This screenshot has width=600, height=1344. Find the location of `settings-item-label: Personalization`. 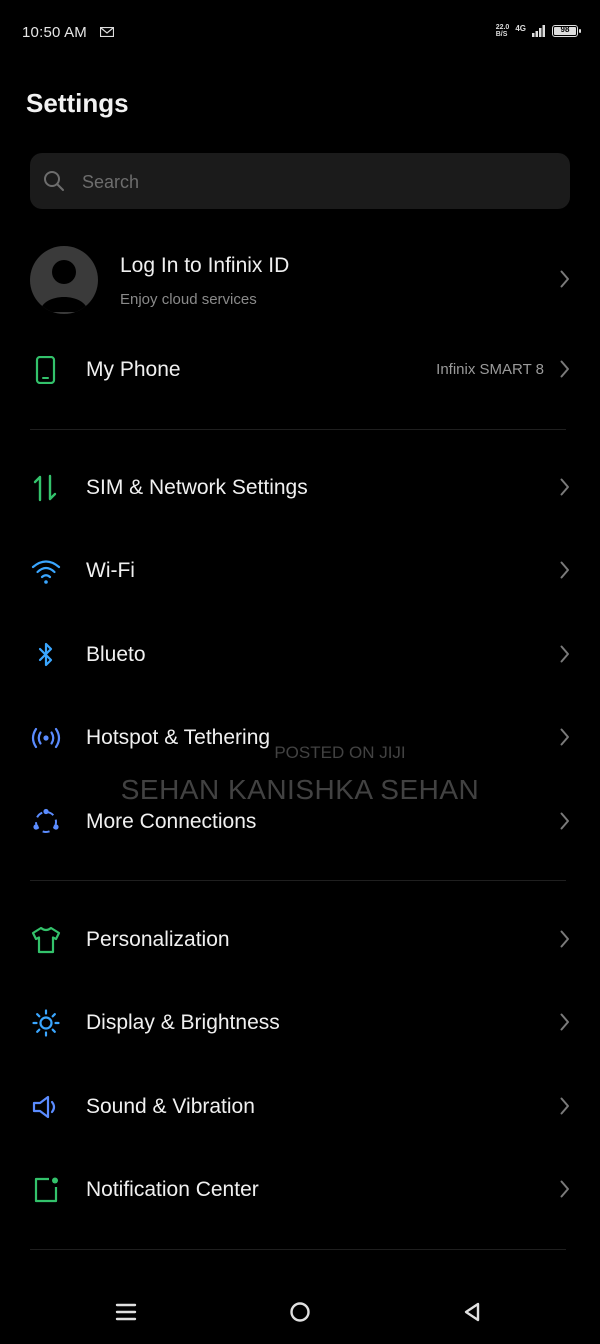

settings-item-label: Personalization is located at coordinates (158, 939).